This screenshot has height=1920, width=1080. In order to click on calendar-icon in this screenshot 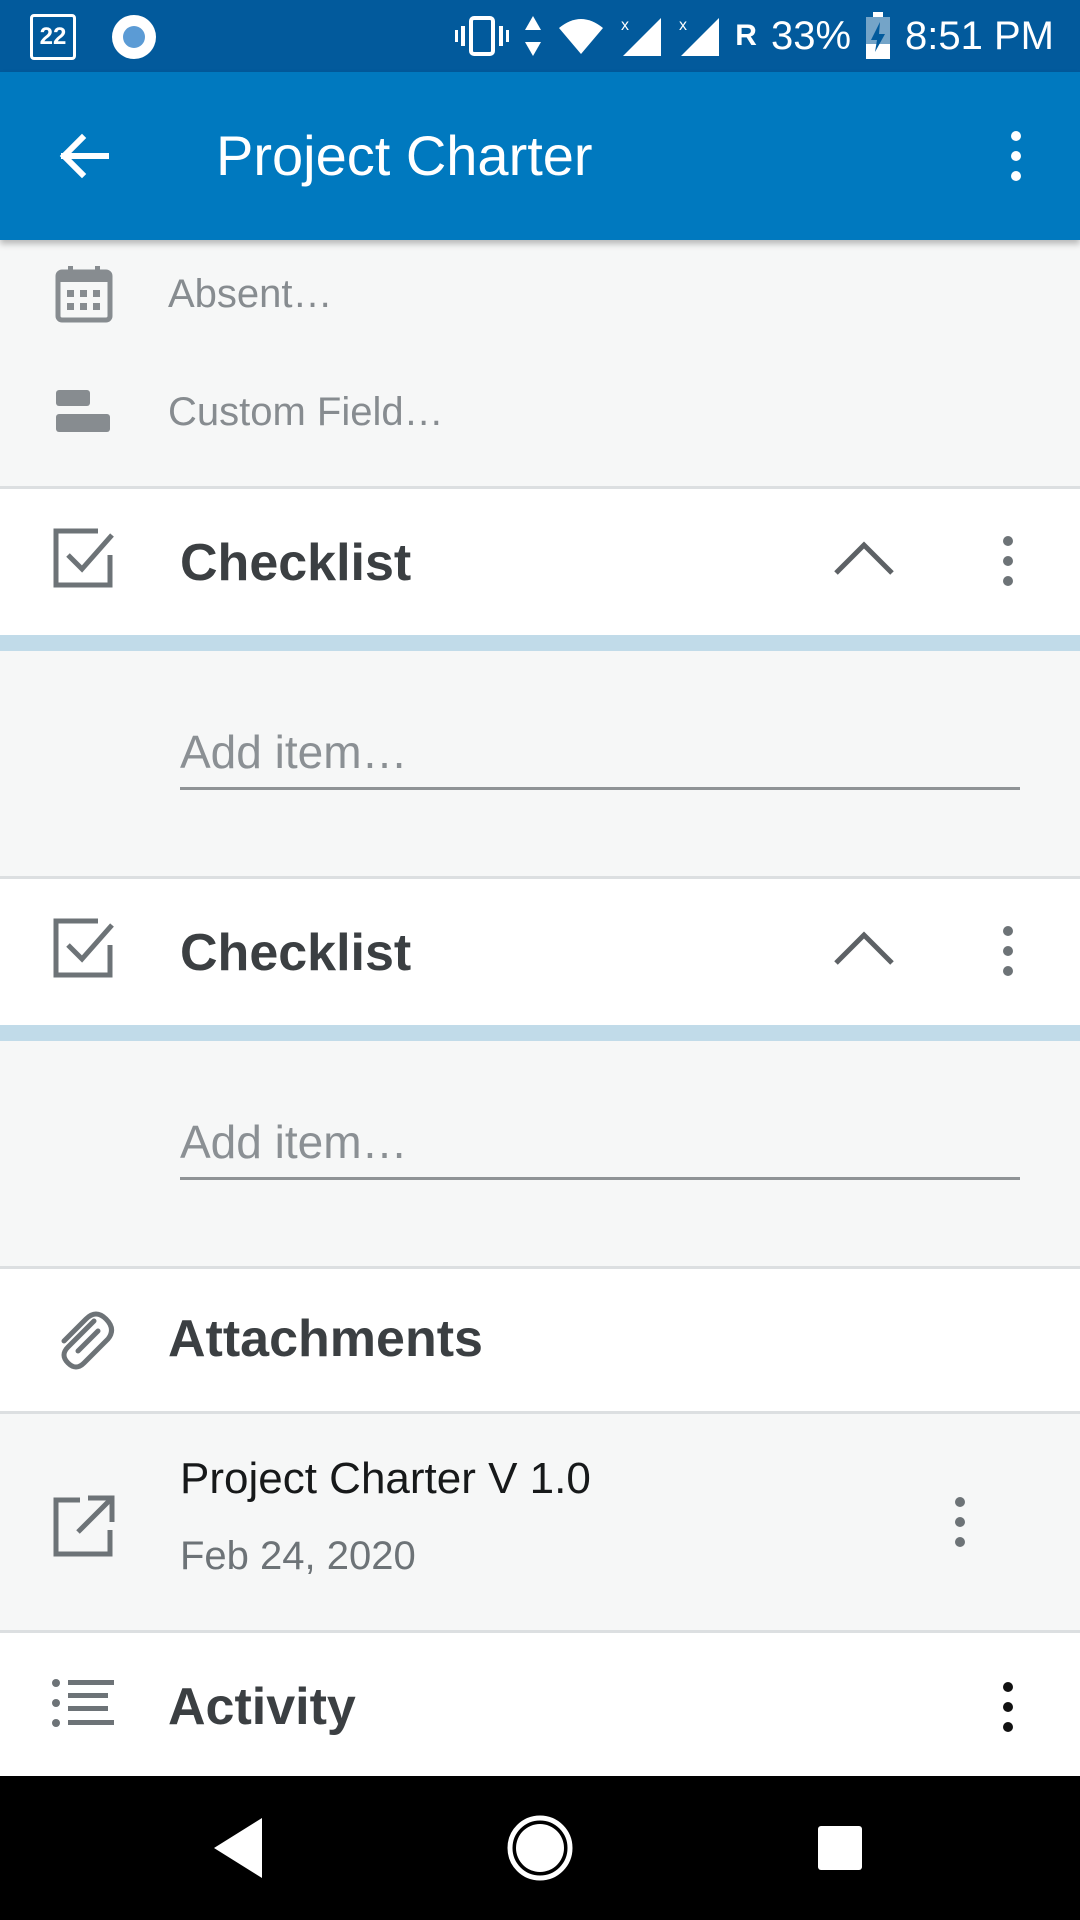, I will do `click(84, 294)`.